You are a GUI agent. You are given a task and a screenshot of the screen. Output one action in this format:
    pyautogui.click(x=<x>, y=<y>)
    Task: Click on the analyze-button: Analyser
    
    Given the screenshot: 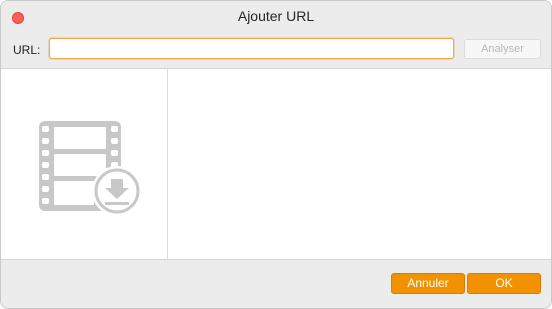 What is the action you would take?
    pyautogui.click(x=502, y=49)
    